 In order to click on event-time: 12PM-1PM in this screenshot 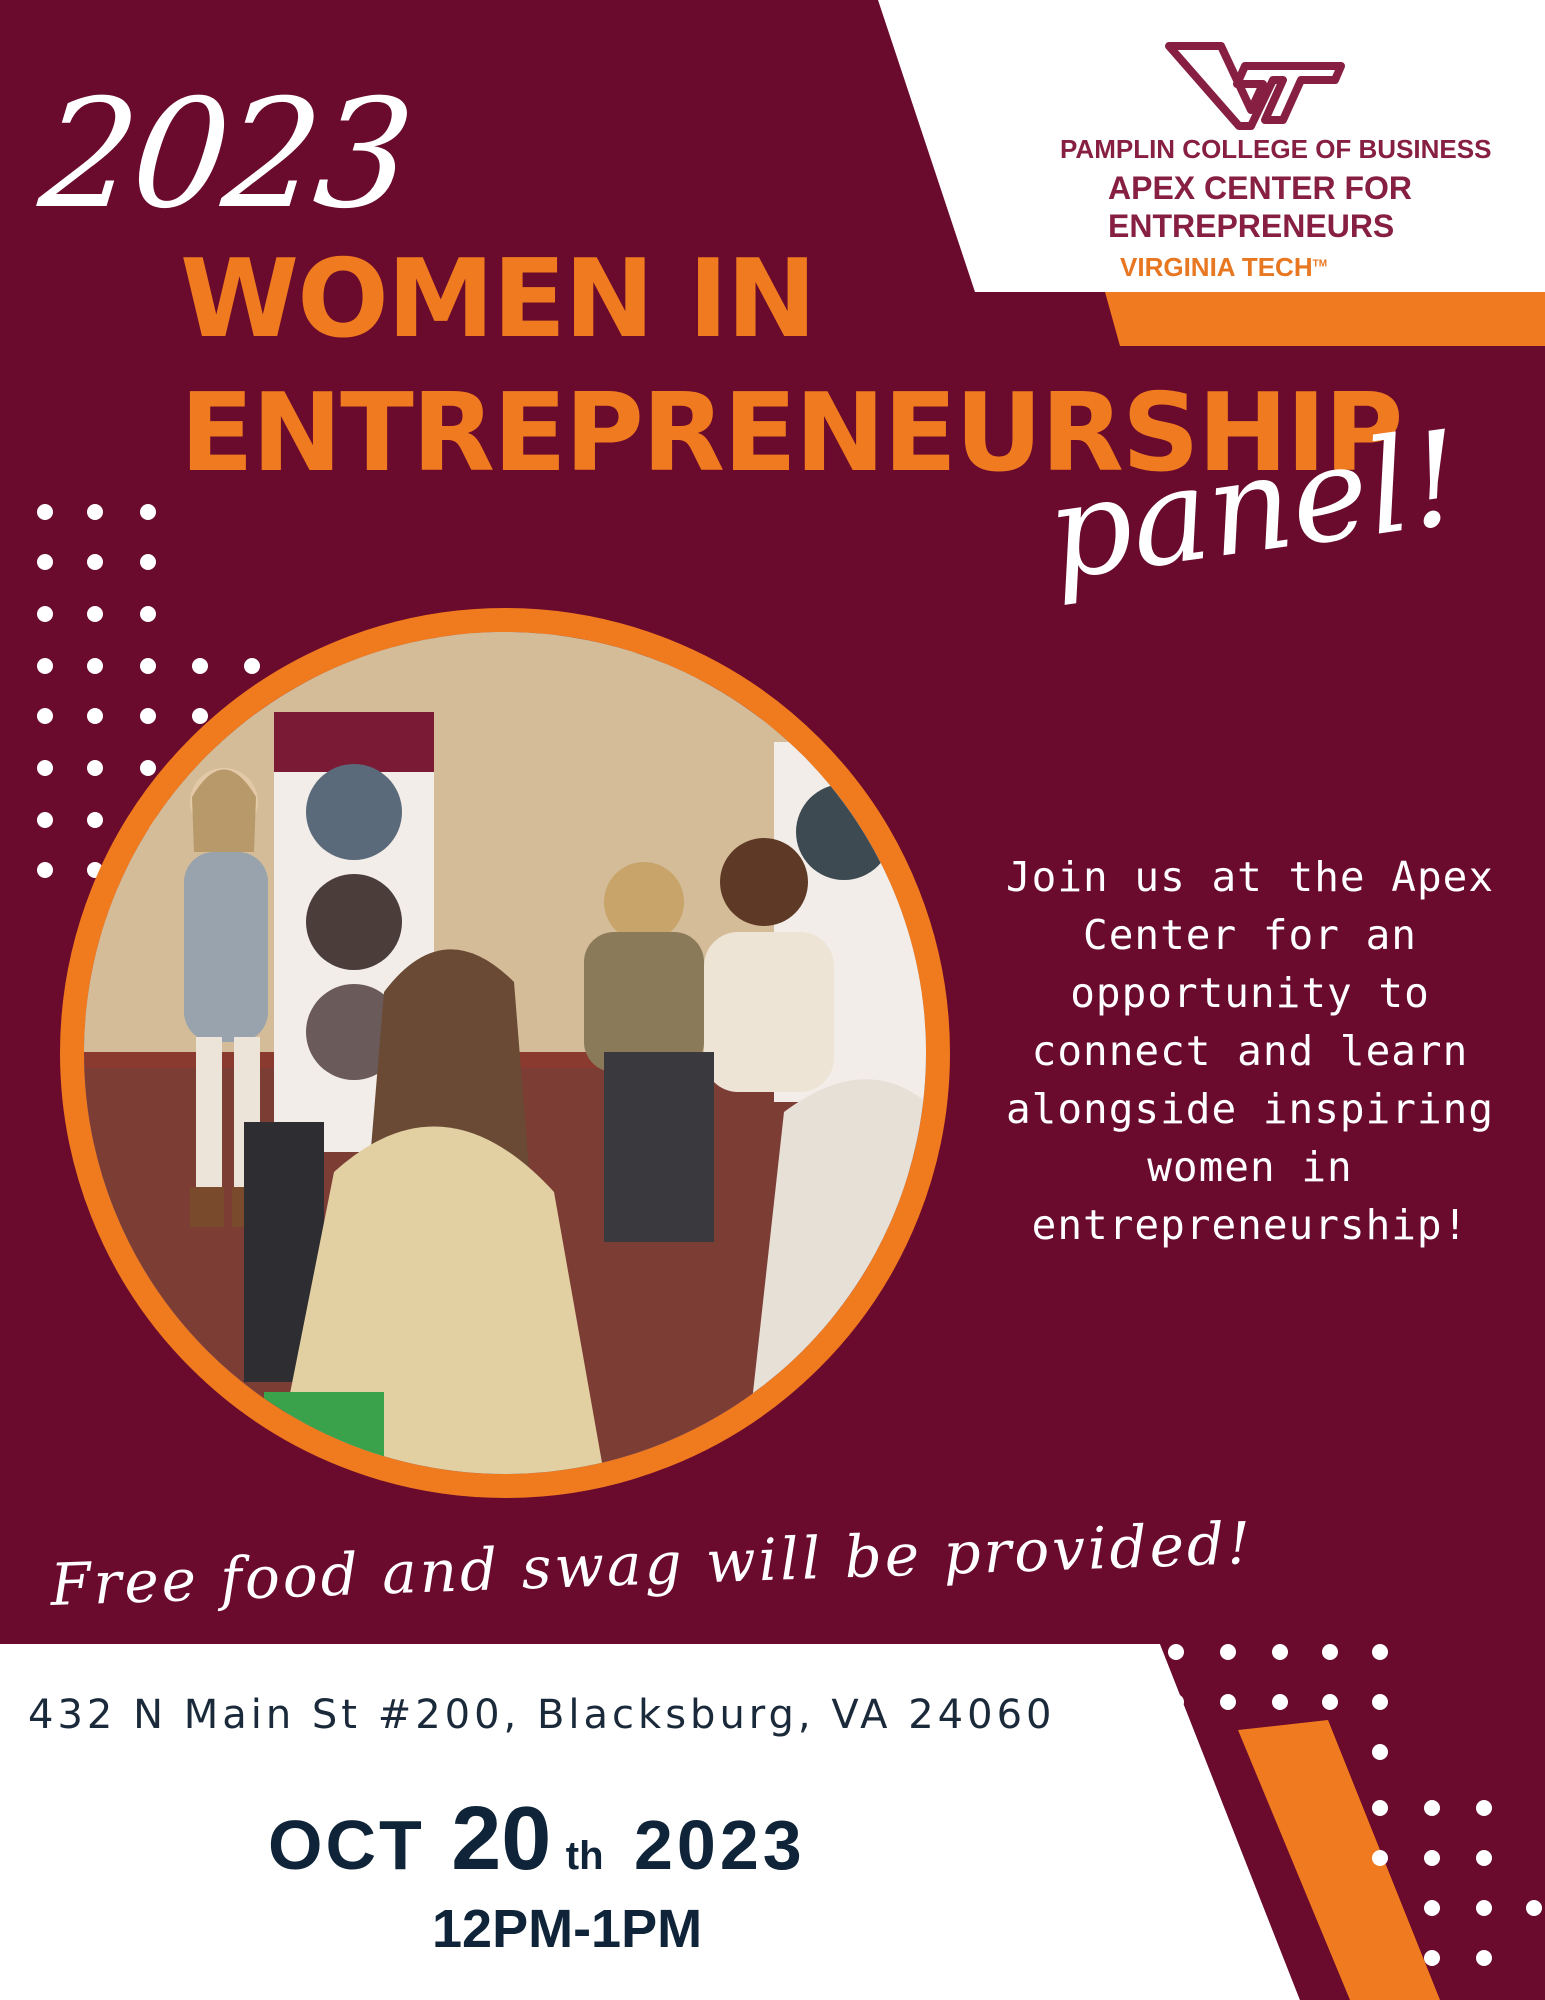, I will do `click(567, 1929)`.